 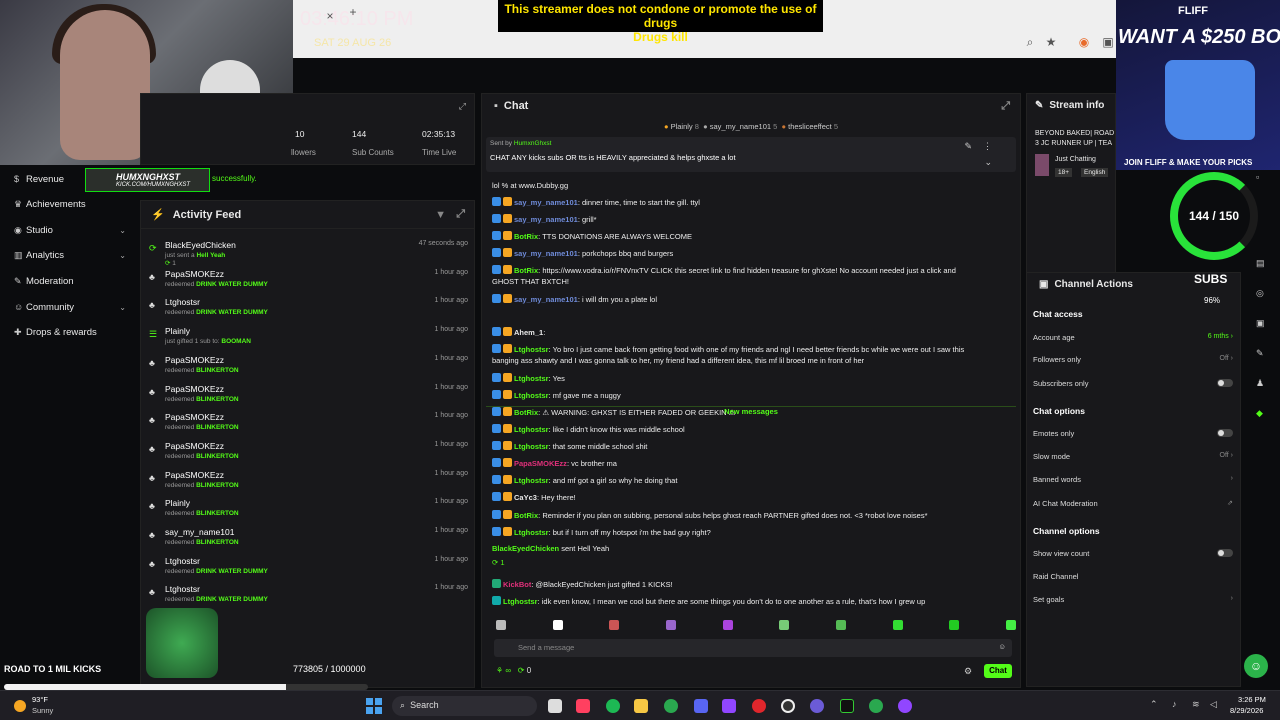 What do you see at coordinates (1133, 383) in the screenshot?
I see `subscribers-only-row: Subscribers only` at bounding box center [1133, 383].